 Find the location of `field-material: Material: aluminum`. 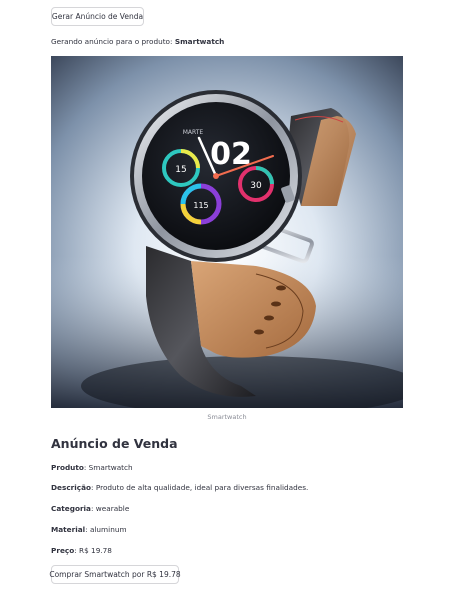

field-material: Material: aluminum is located at coordinates (89, 529).